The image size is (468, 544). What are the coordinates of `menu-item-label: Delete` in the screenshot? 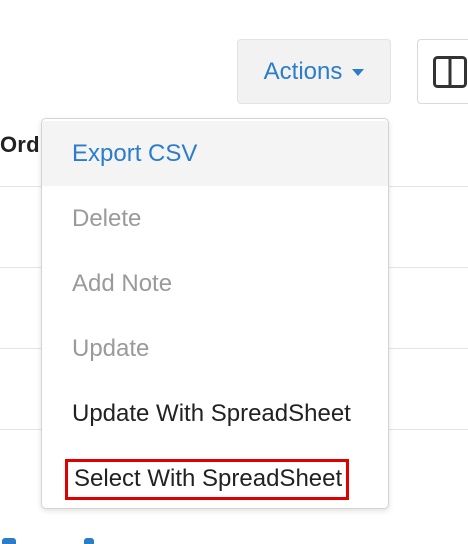 It's located at (107, 218).